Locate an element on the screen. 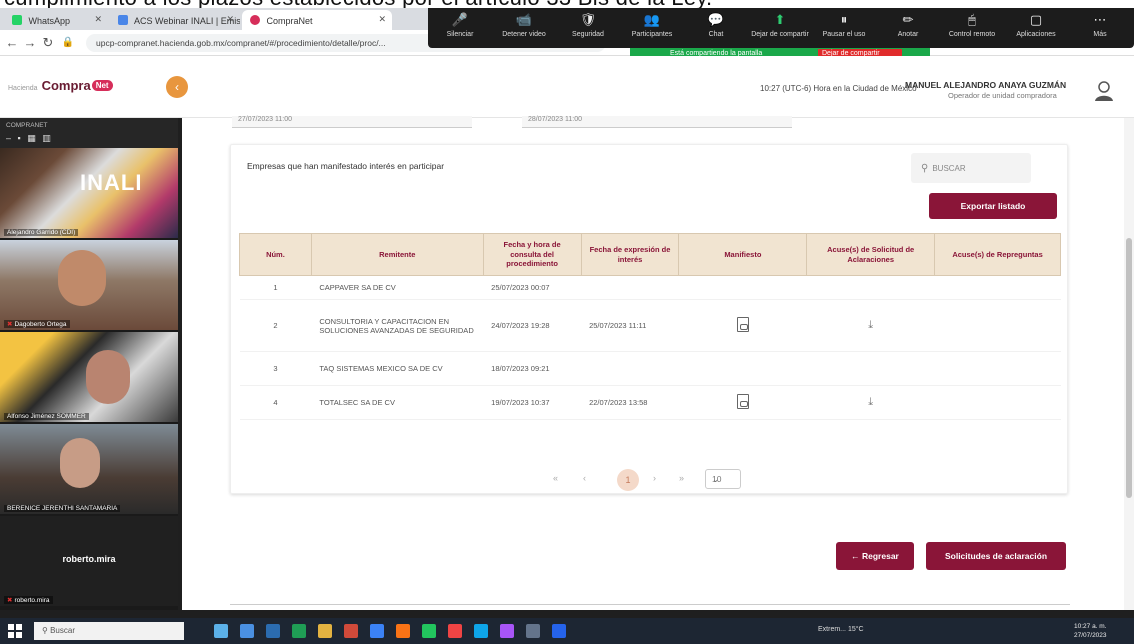 The width and height of the screenshot is (1134, 644). first-page-icon: « is located at coordinates (555, 478).